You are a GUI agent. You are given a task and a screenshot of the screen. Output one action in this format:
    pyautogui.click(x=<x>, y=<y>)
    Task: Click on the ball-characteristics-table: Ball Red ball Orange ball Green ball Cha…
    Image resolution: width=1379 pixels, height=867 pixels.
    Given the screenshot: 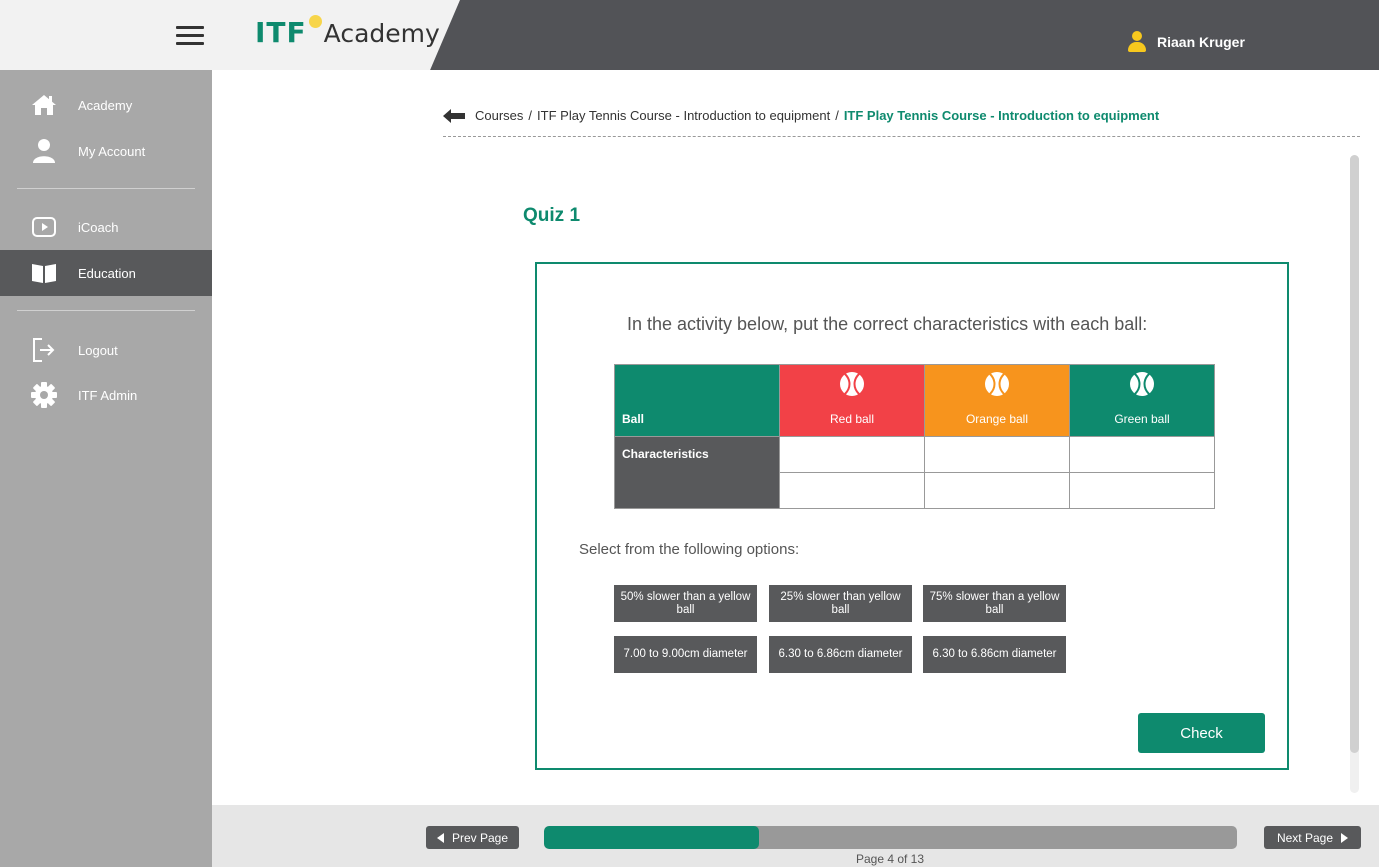 What is the action you would take?
    pyautogui.click(x=914, y=436)
    